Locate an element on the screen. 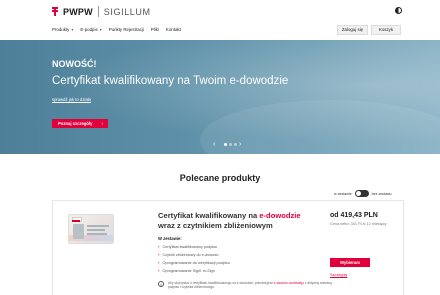 The width and height of the screenshot is (440, 295). feature-text: Czytnik zbliżeniowy do e-dowodu is located at coordinates (190, 254).